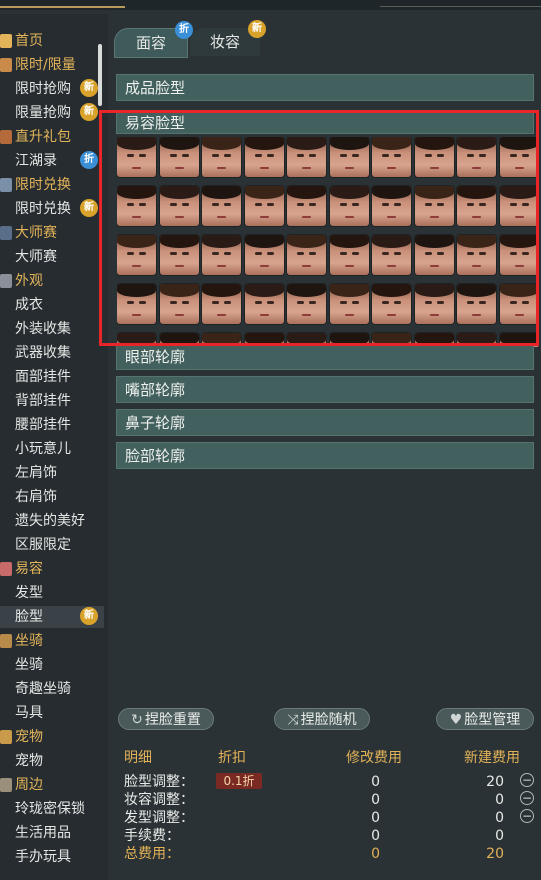  What do you see at coordinates (153, 39) in the screenshot?
I see `tab-face: 面容 折` at bounding box center [153, 39].